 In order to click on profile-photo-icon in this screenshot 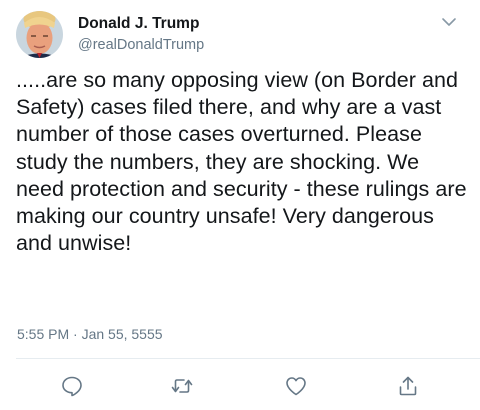, I will do `click(39, 34)`.